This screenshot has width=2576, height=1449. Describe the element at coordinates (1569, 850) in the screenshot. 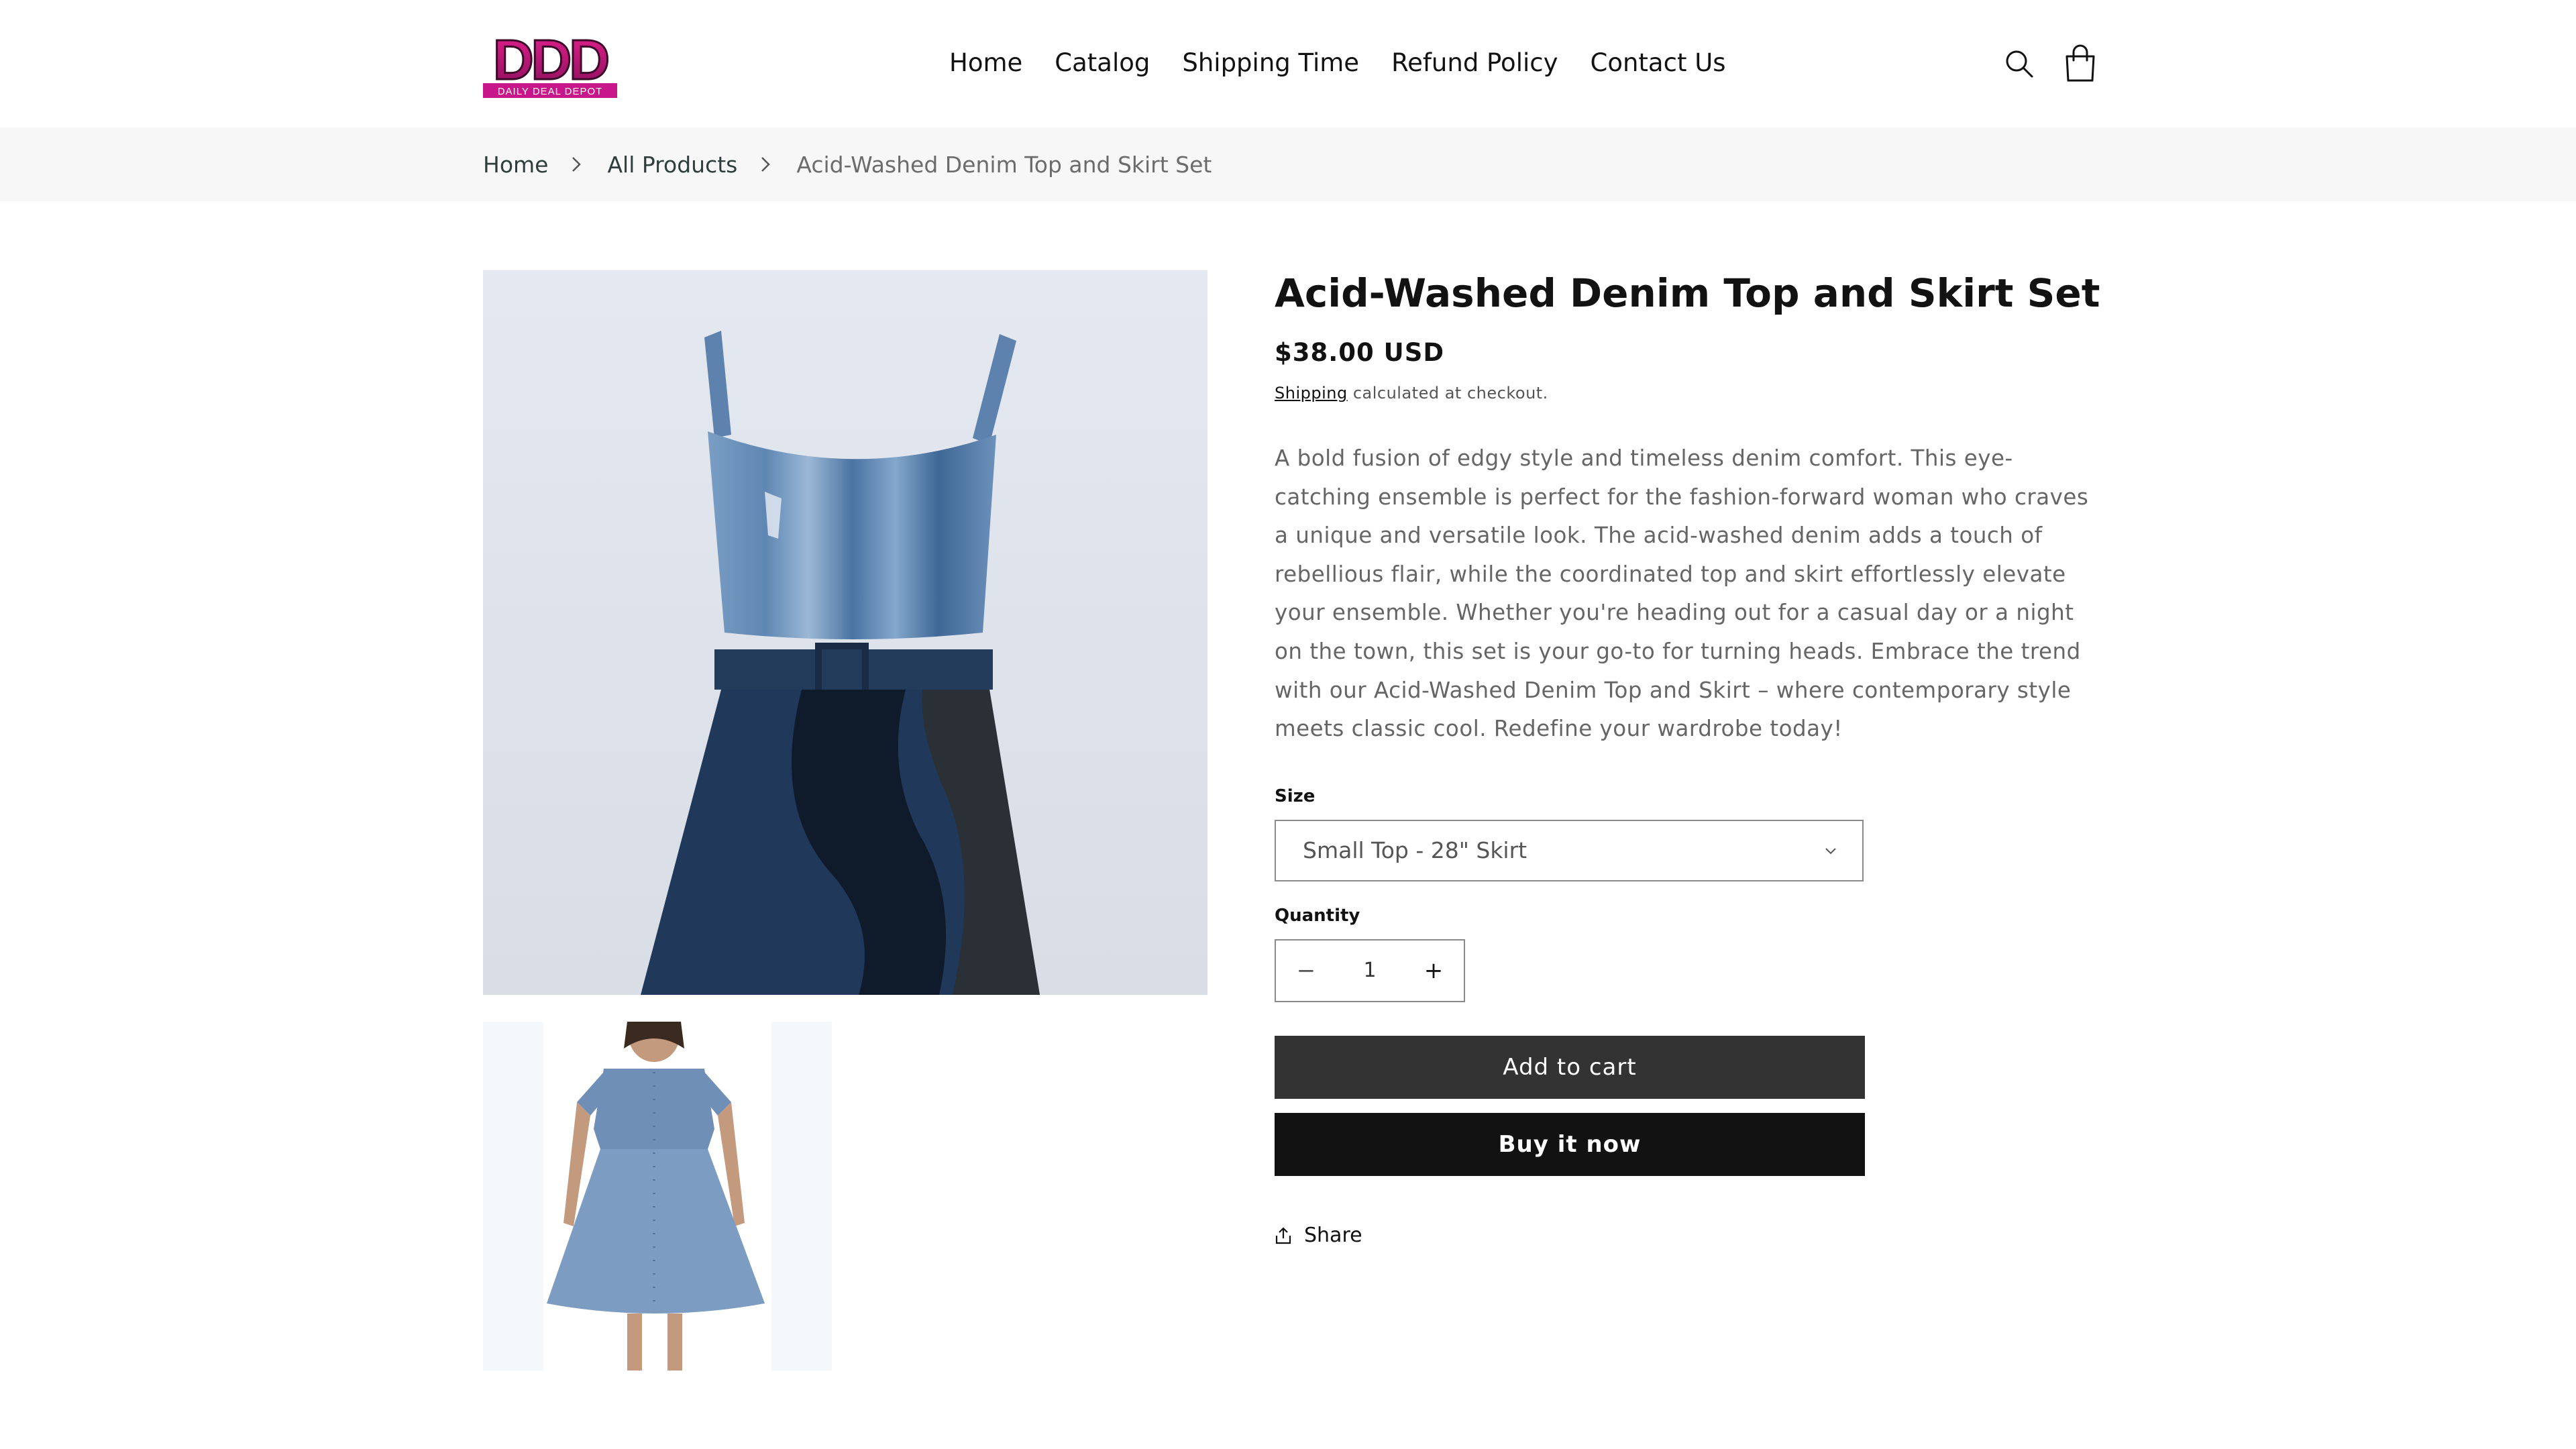

I see `size-select: Small Top - 28" Skirt` at that location.